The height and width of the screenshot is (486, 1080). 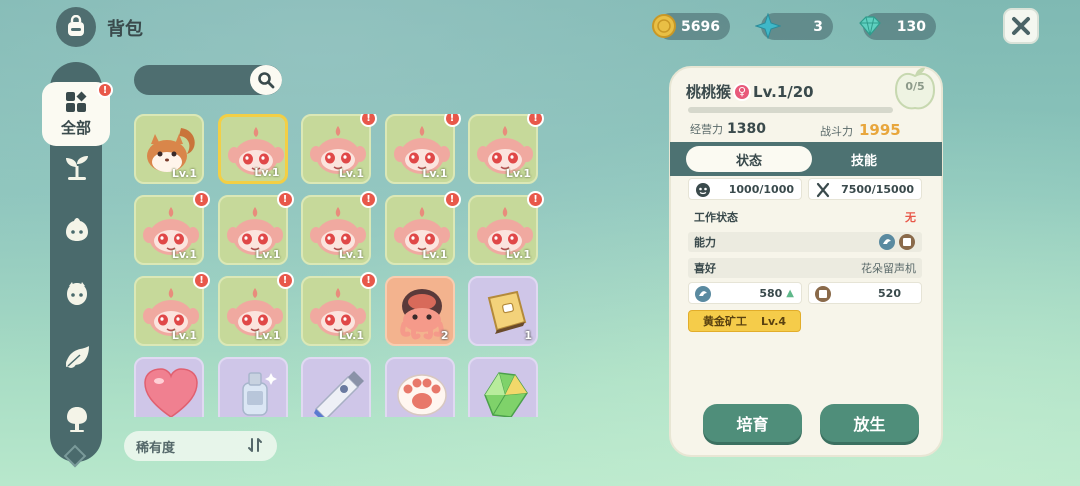 What do you see at coordinates (783, 91) in the screenshot?
I see `pet-level: Lv.1/20` at bounding box center [783, 91].